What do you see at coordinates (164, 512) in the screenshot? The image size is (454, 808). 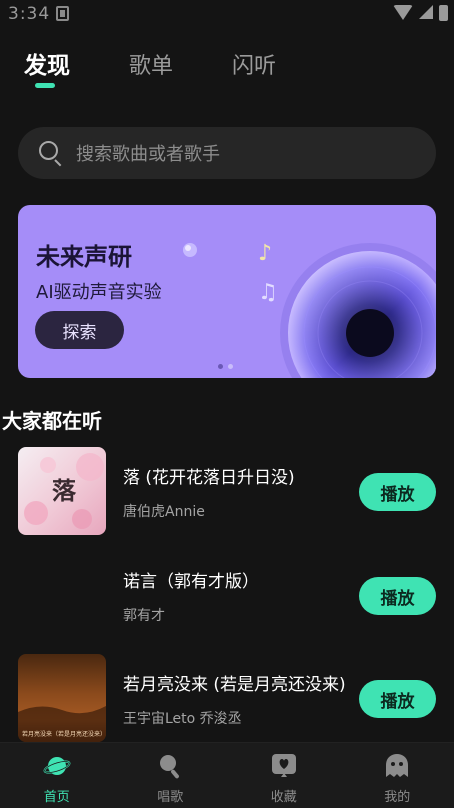 I see `song-artist: 唐伯虎Annie` at bounding box center [164, 512].